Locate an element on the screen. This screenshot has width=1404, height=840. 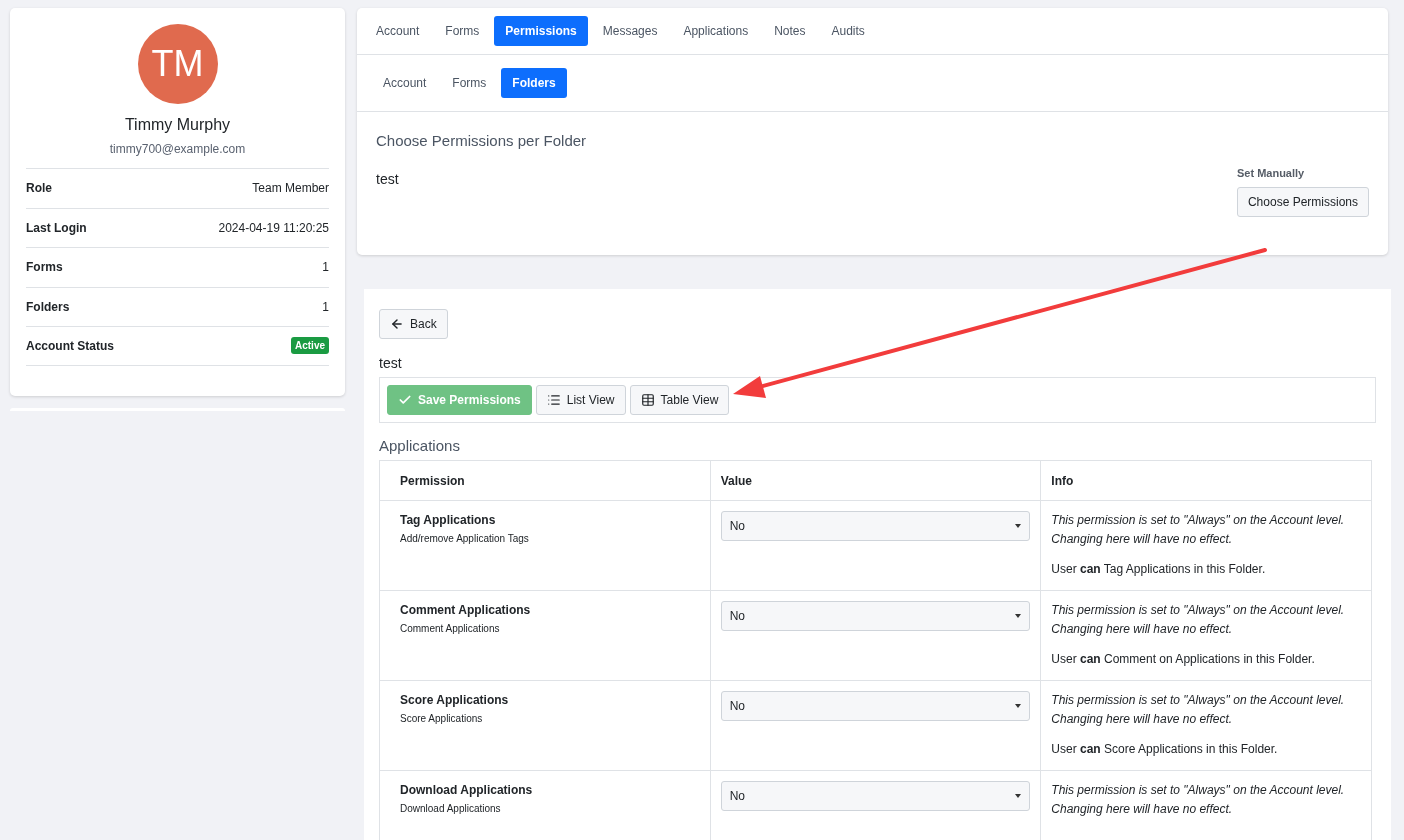
info-result: User can Score Applications in this Folder. is located at coordinates (1165, 749).